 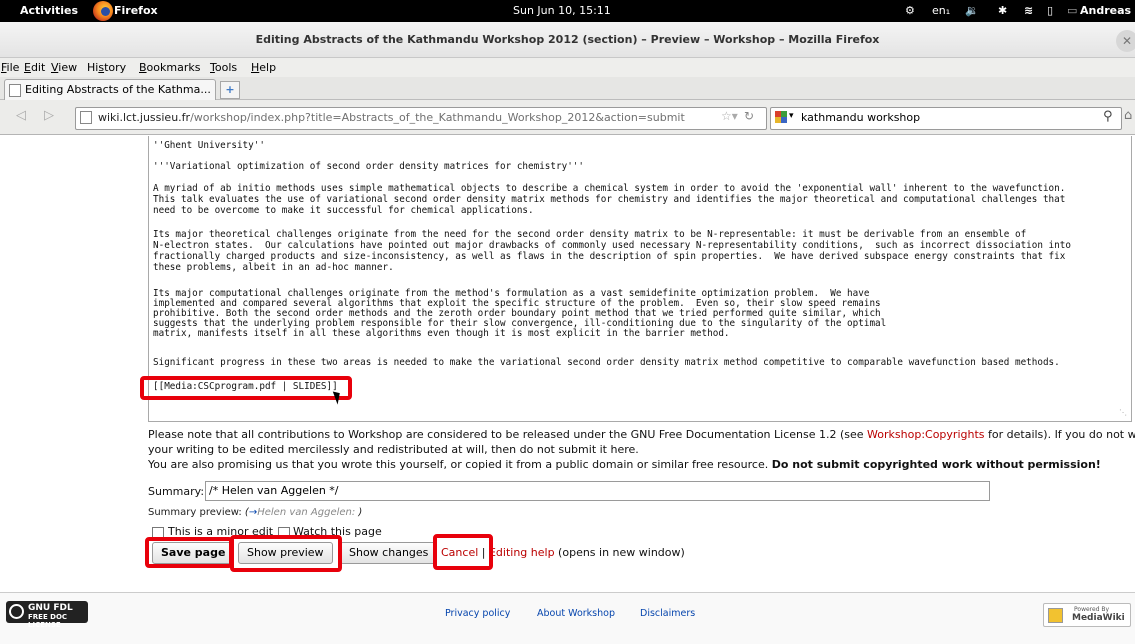 I want to click on site-identity-icon, so click(x=86, y=117).